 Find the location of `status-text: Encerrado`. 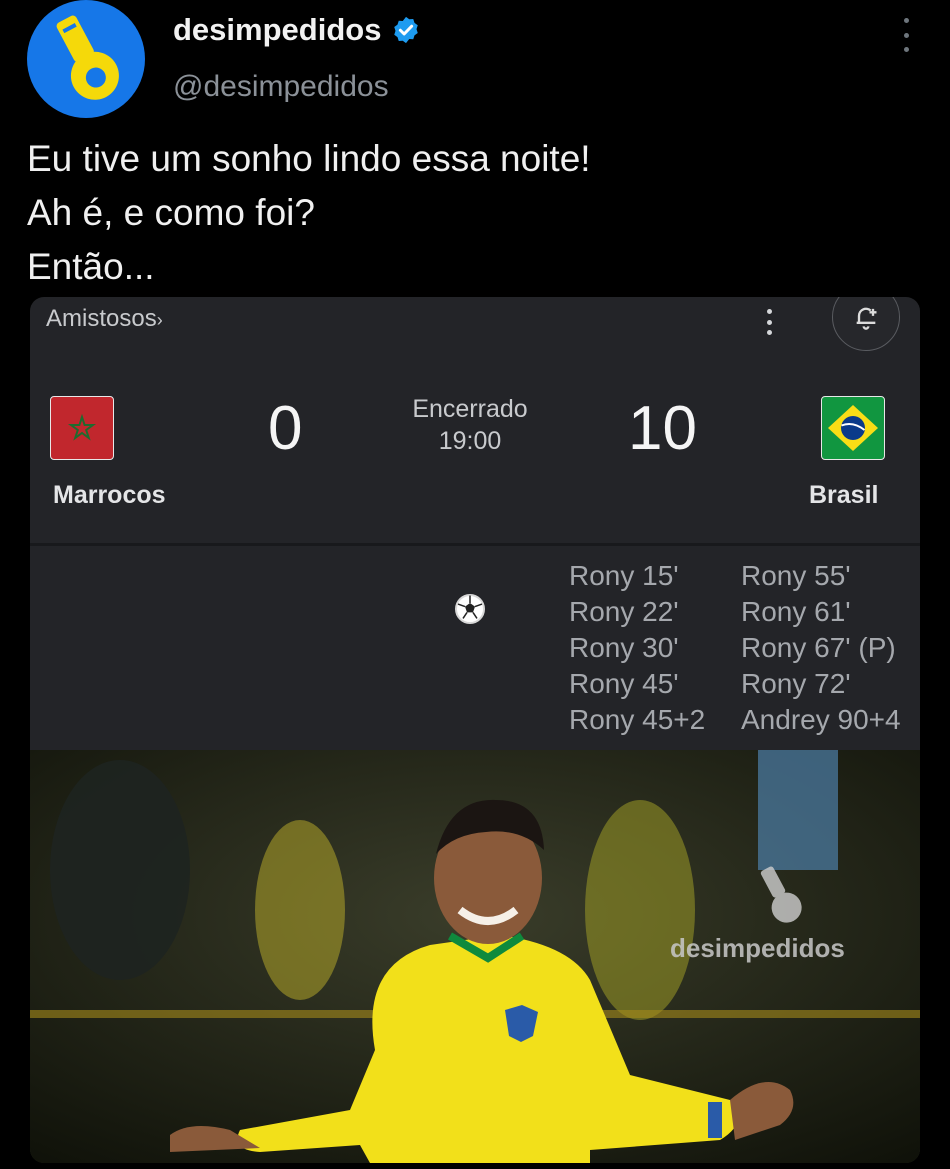

status-text: Encerrado is located at coordinates (470, 409).